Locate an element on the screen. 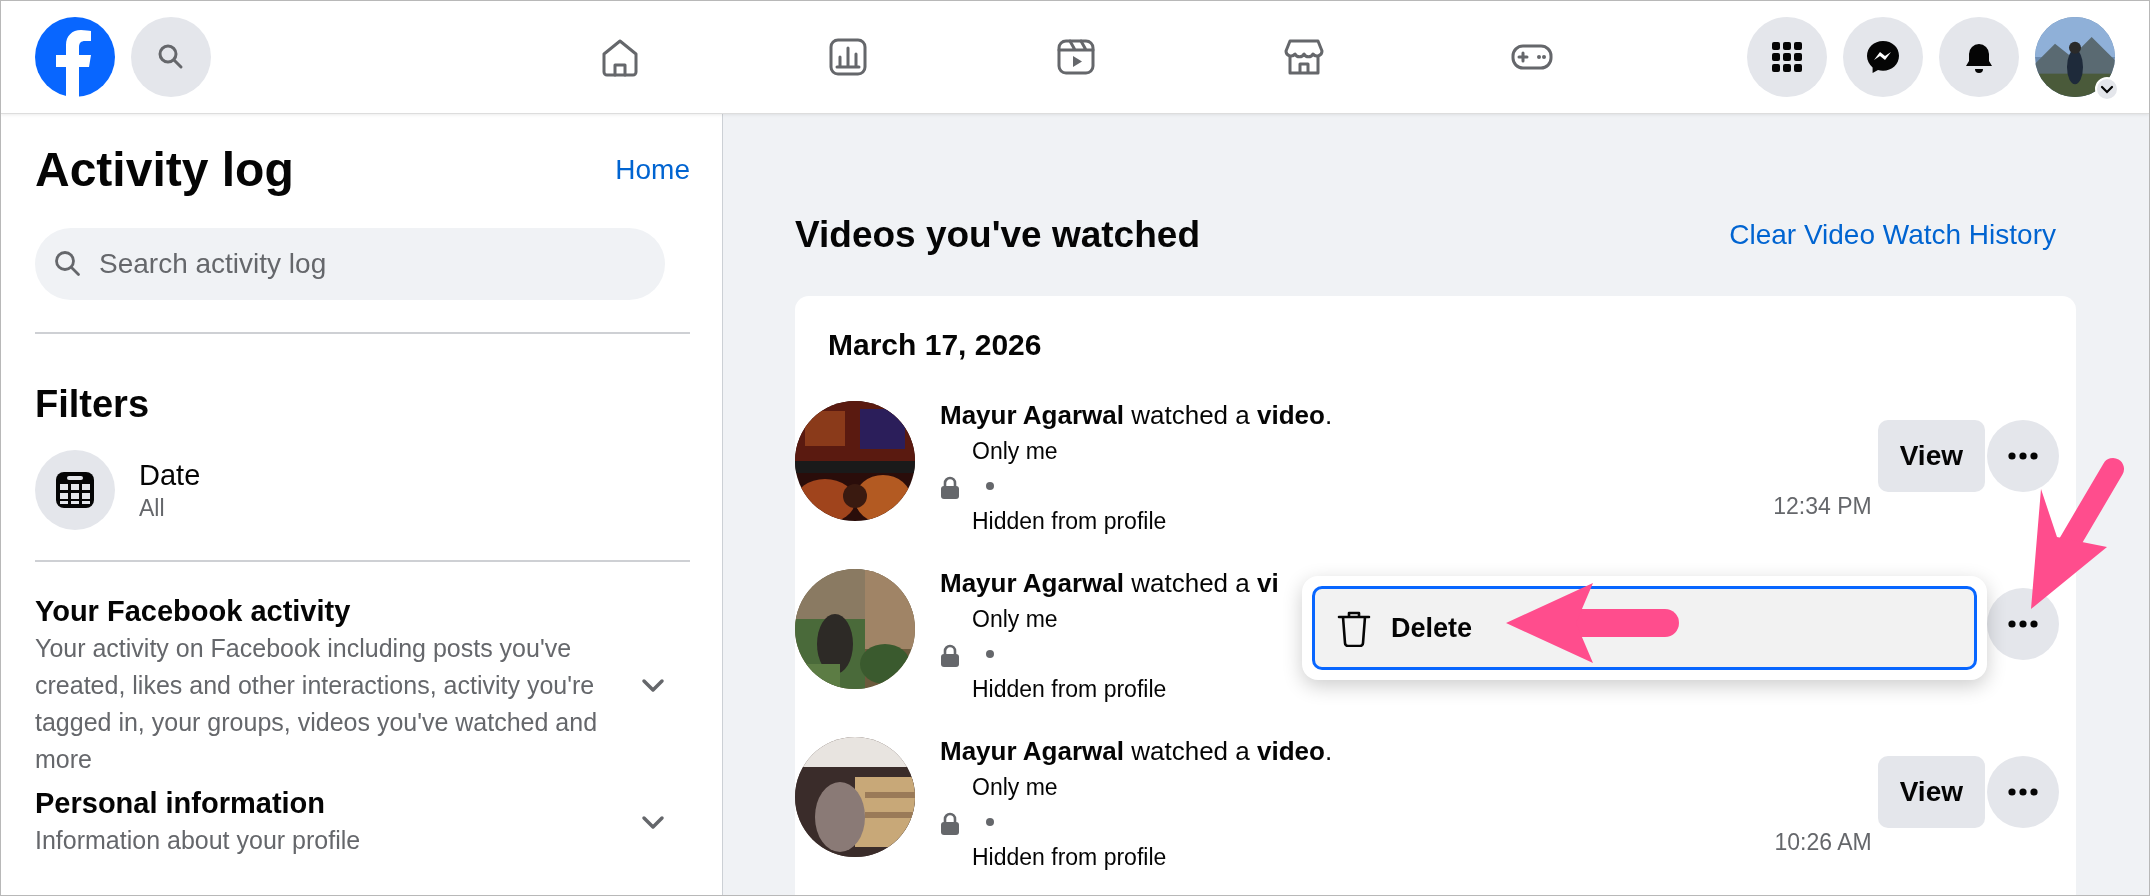 The image size is (2150, 896). page-title: Activity log is located at coordinates (164, 170).